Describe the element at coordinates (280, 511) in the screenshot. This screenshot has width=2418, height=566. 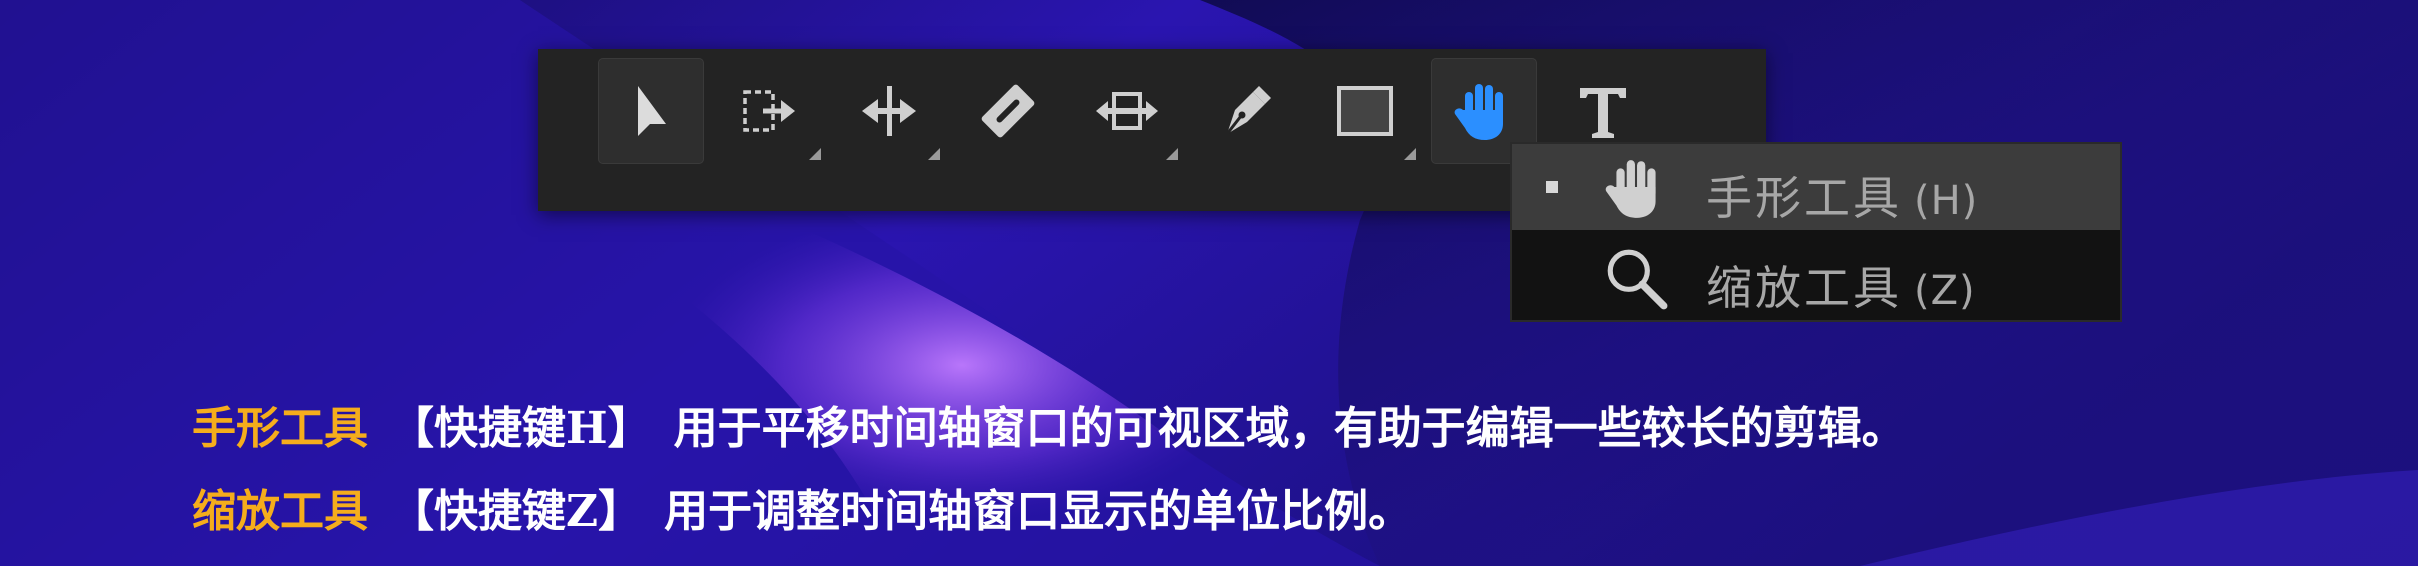
I see `caption-tool-name: 缩放工具` at that location.